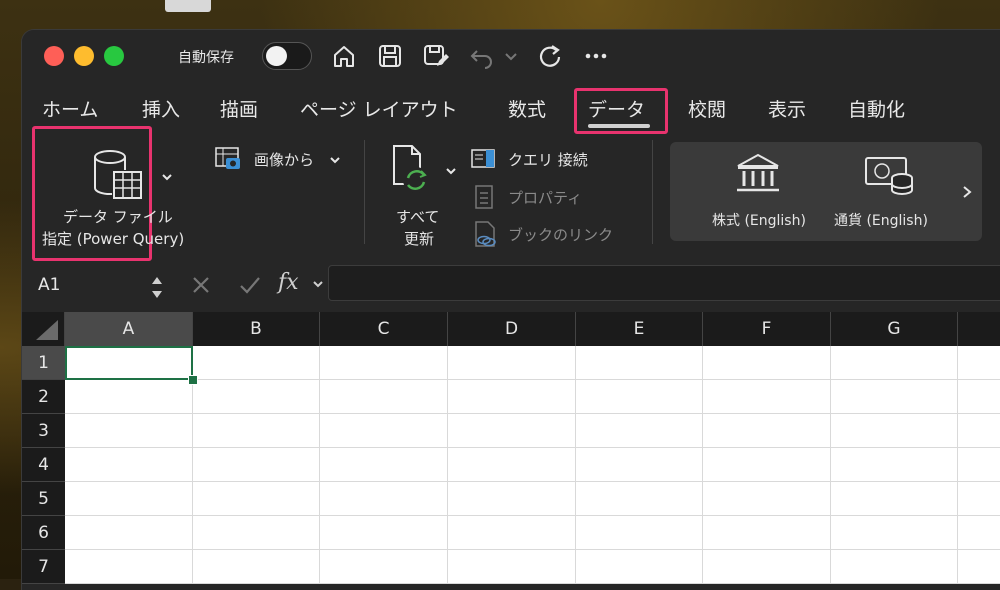 Image resolution: width=1000 pixels, height=590 pixels. What do you see at coordinates (84, 56) in the screenshot?
I see `minimize-window-button` at bounding box center [84, 56].